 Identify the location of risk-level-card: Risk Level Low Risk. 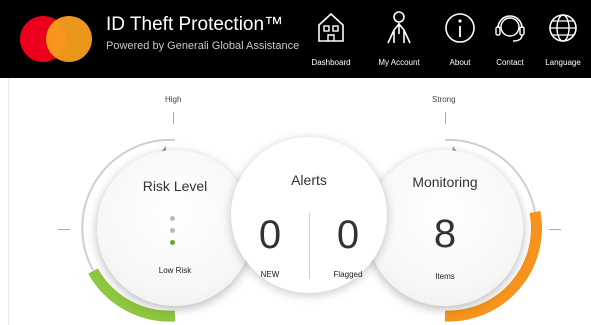
(175, 228).